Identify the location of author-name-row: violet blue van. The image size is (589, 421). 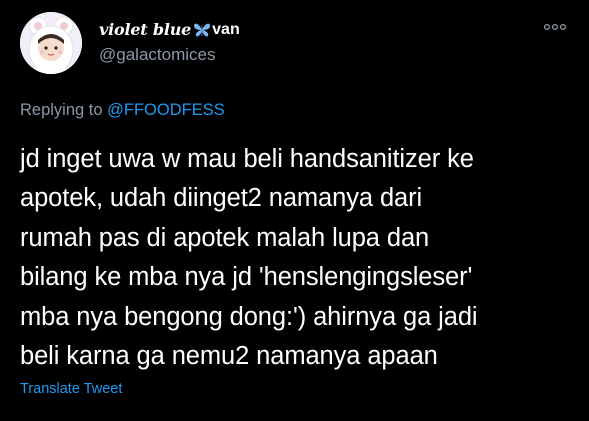
(169, 29).